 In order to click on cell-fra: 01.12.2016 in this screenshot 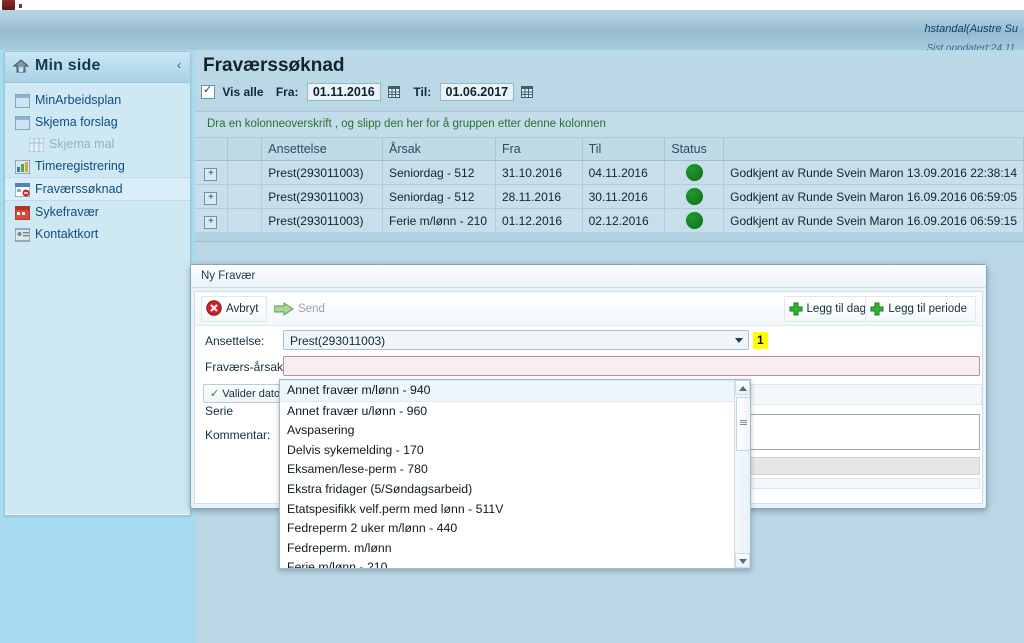, I will do `click(539, 220)`.